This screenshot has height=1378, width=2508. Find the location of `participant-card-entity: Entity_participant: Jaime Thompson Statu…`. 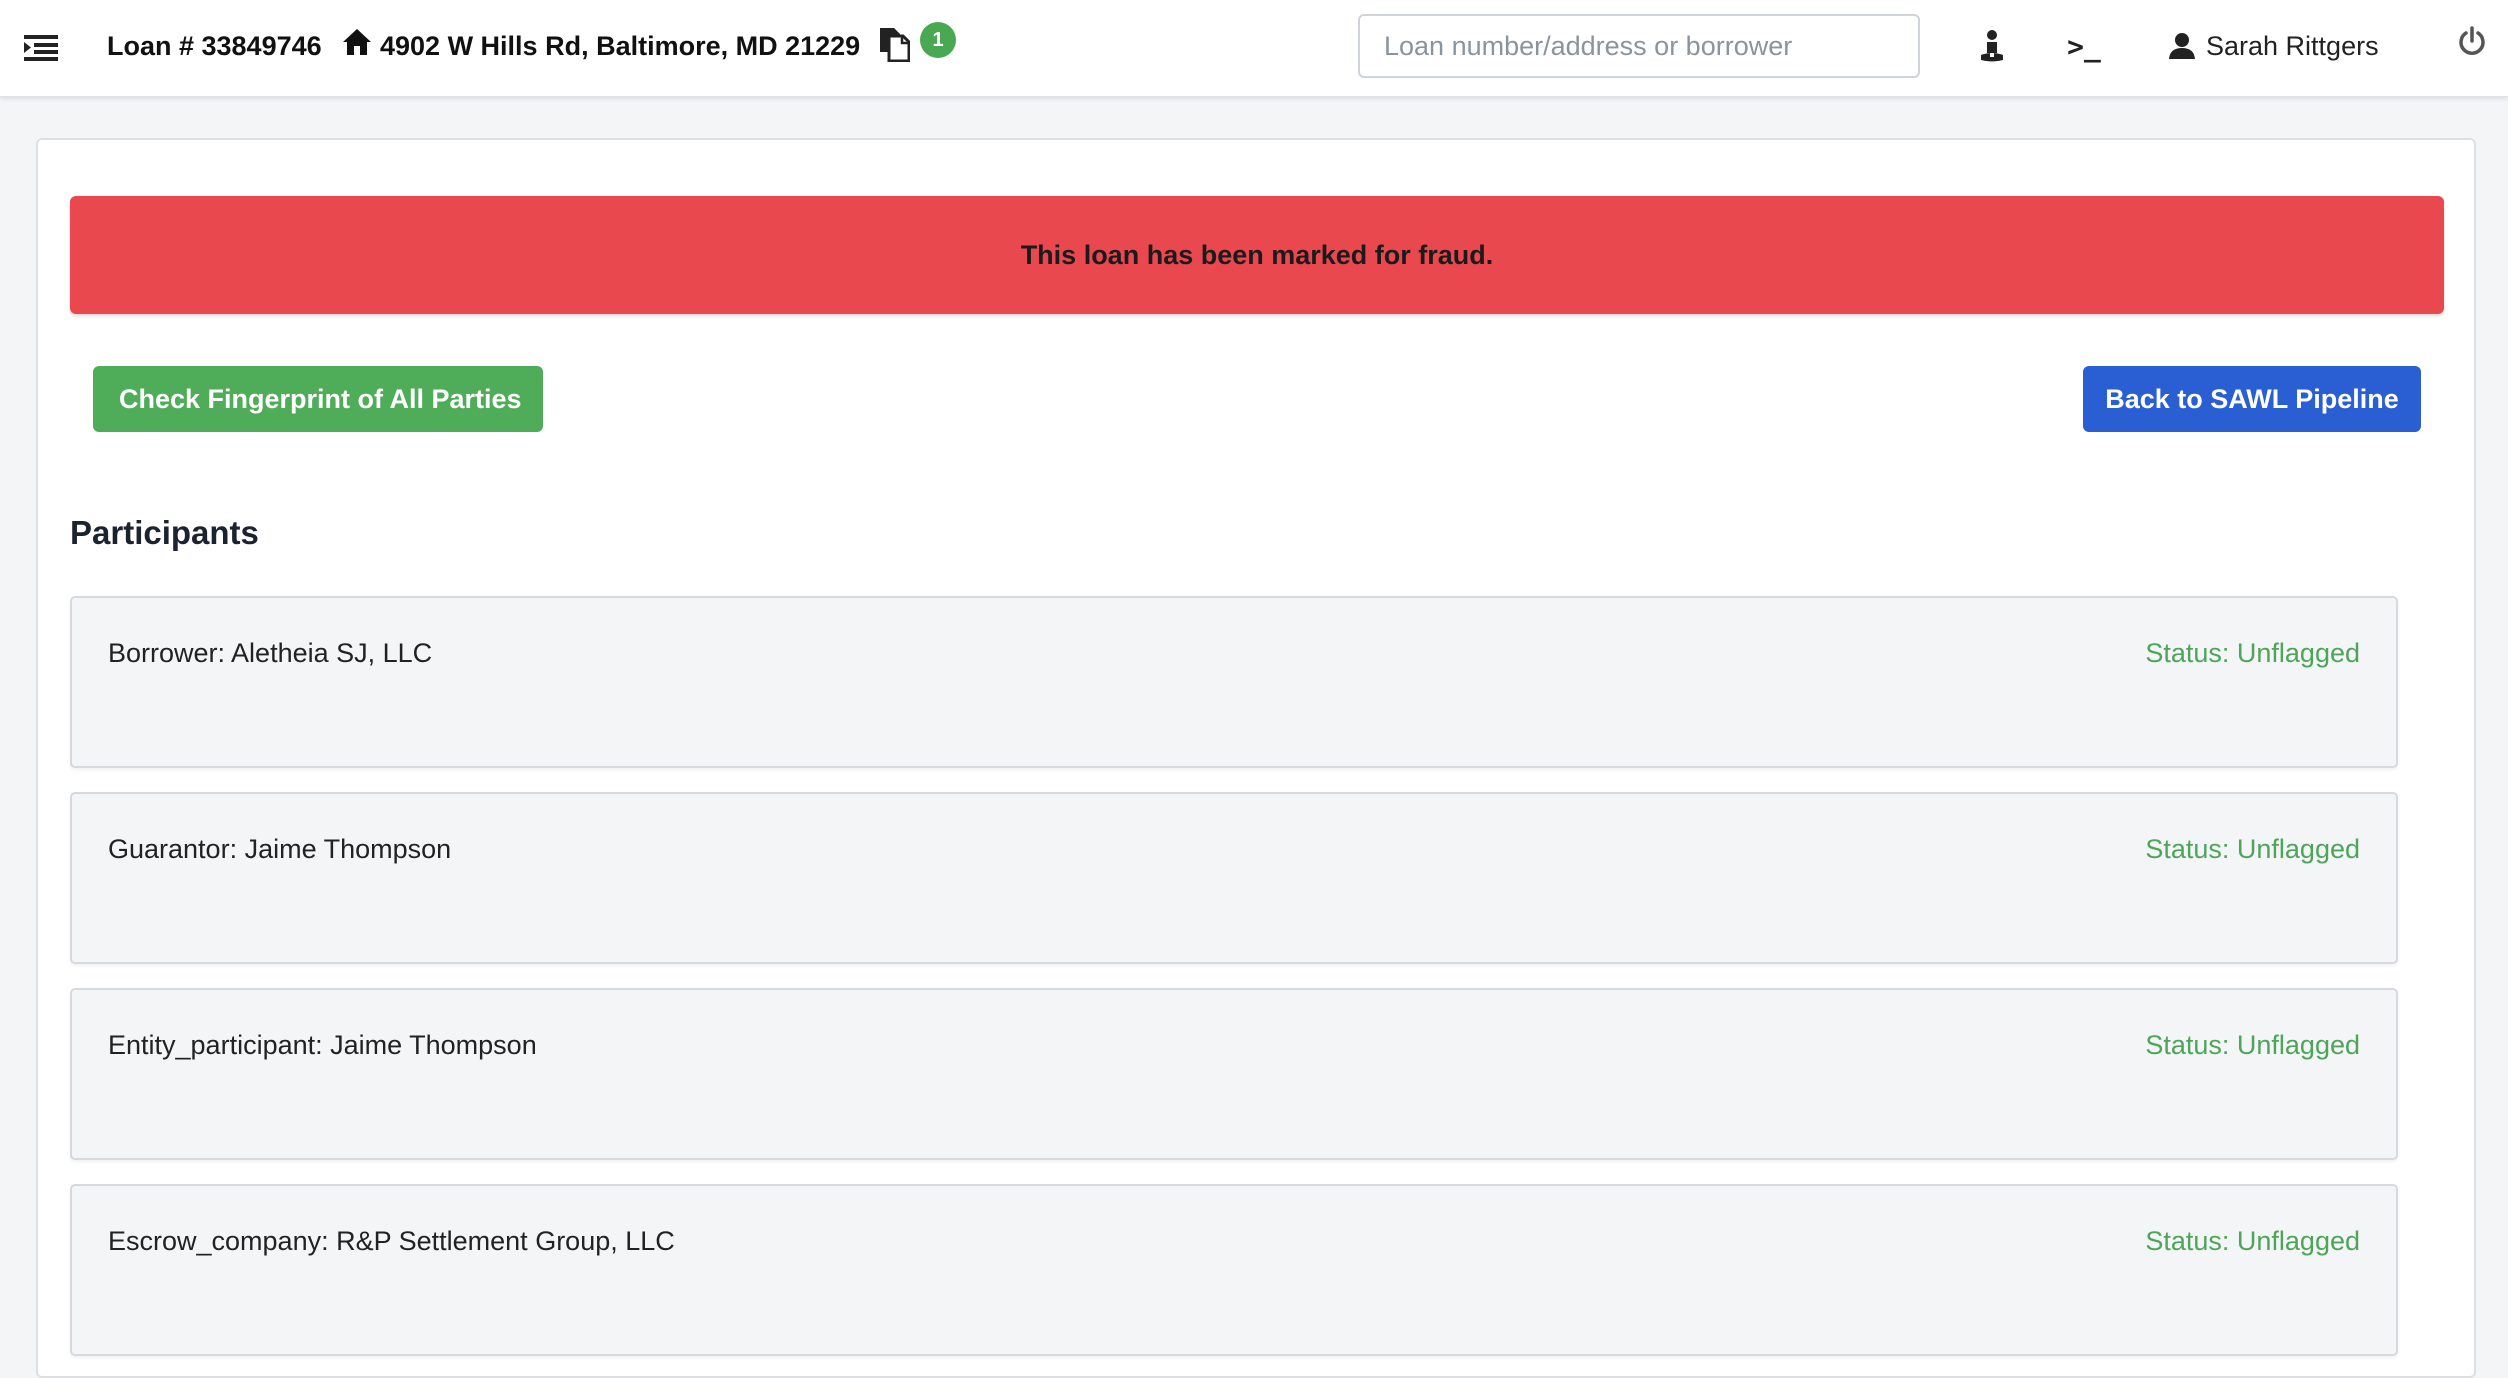

participant-card-entity: Entity_participant: Jaime Thompson Statu… is located at coordinates (1234, 1074).